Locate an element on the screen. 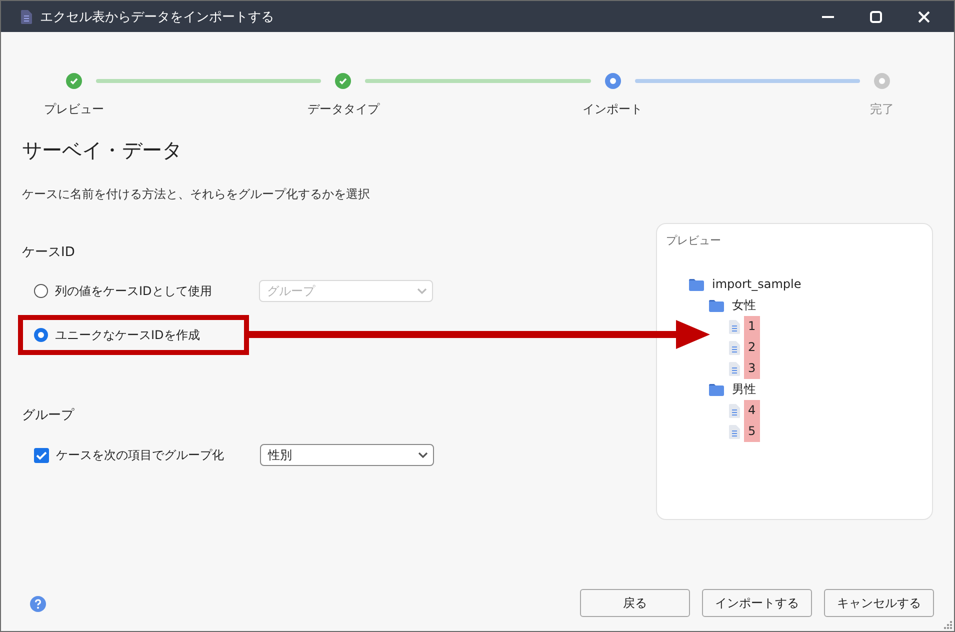 The image size is (955, 632). tree-item: 3 is located at coordinates (752, 368).